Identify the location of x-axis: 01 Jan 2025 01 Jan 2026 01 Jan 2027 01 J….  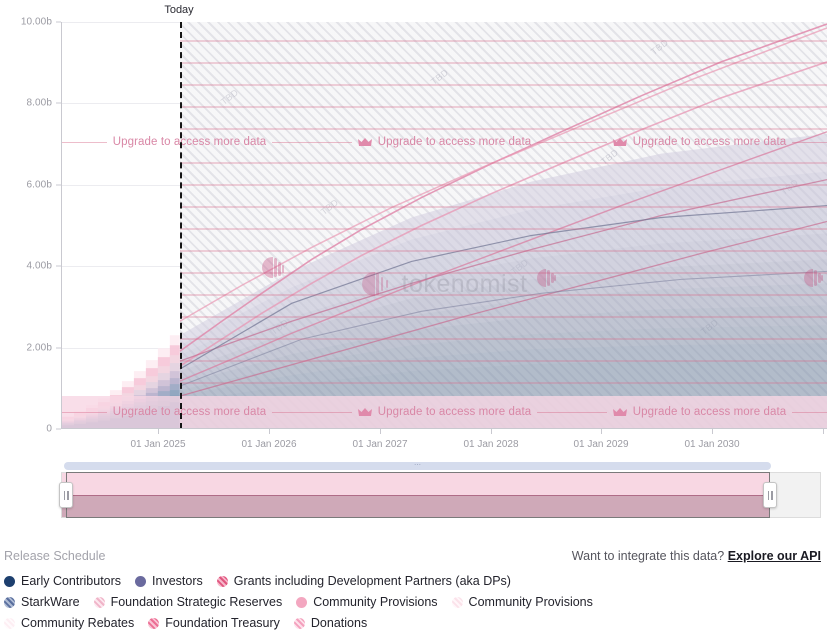
(444, 444).